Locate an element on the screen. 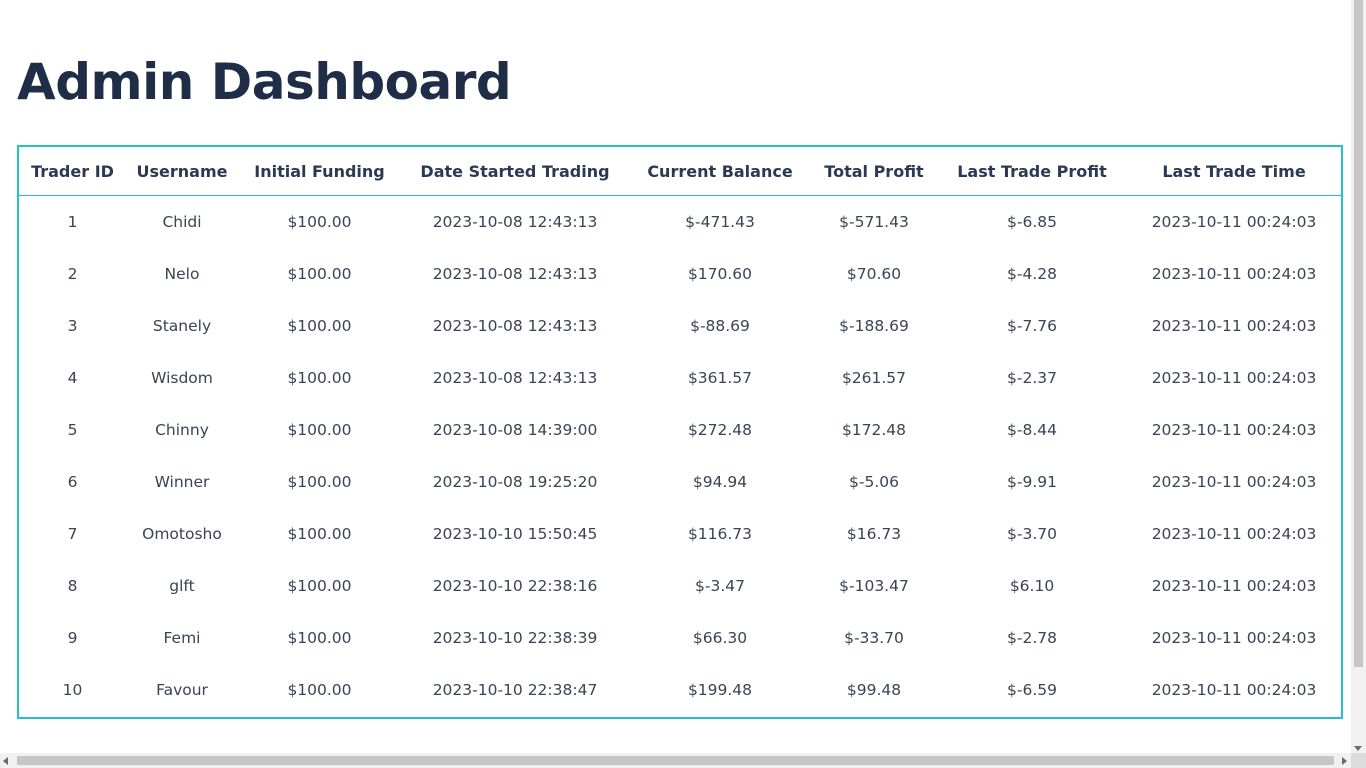 The height and width of the screenshot is (768, 1366). vertical-scrollbar is located at coordinates (1358, 376).